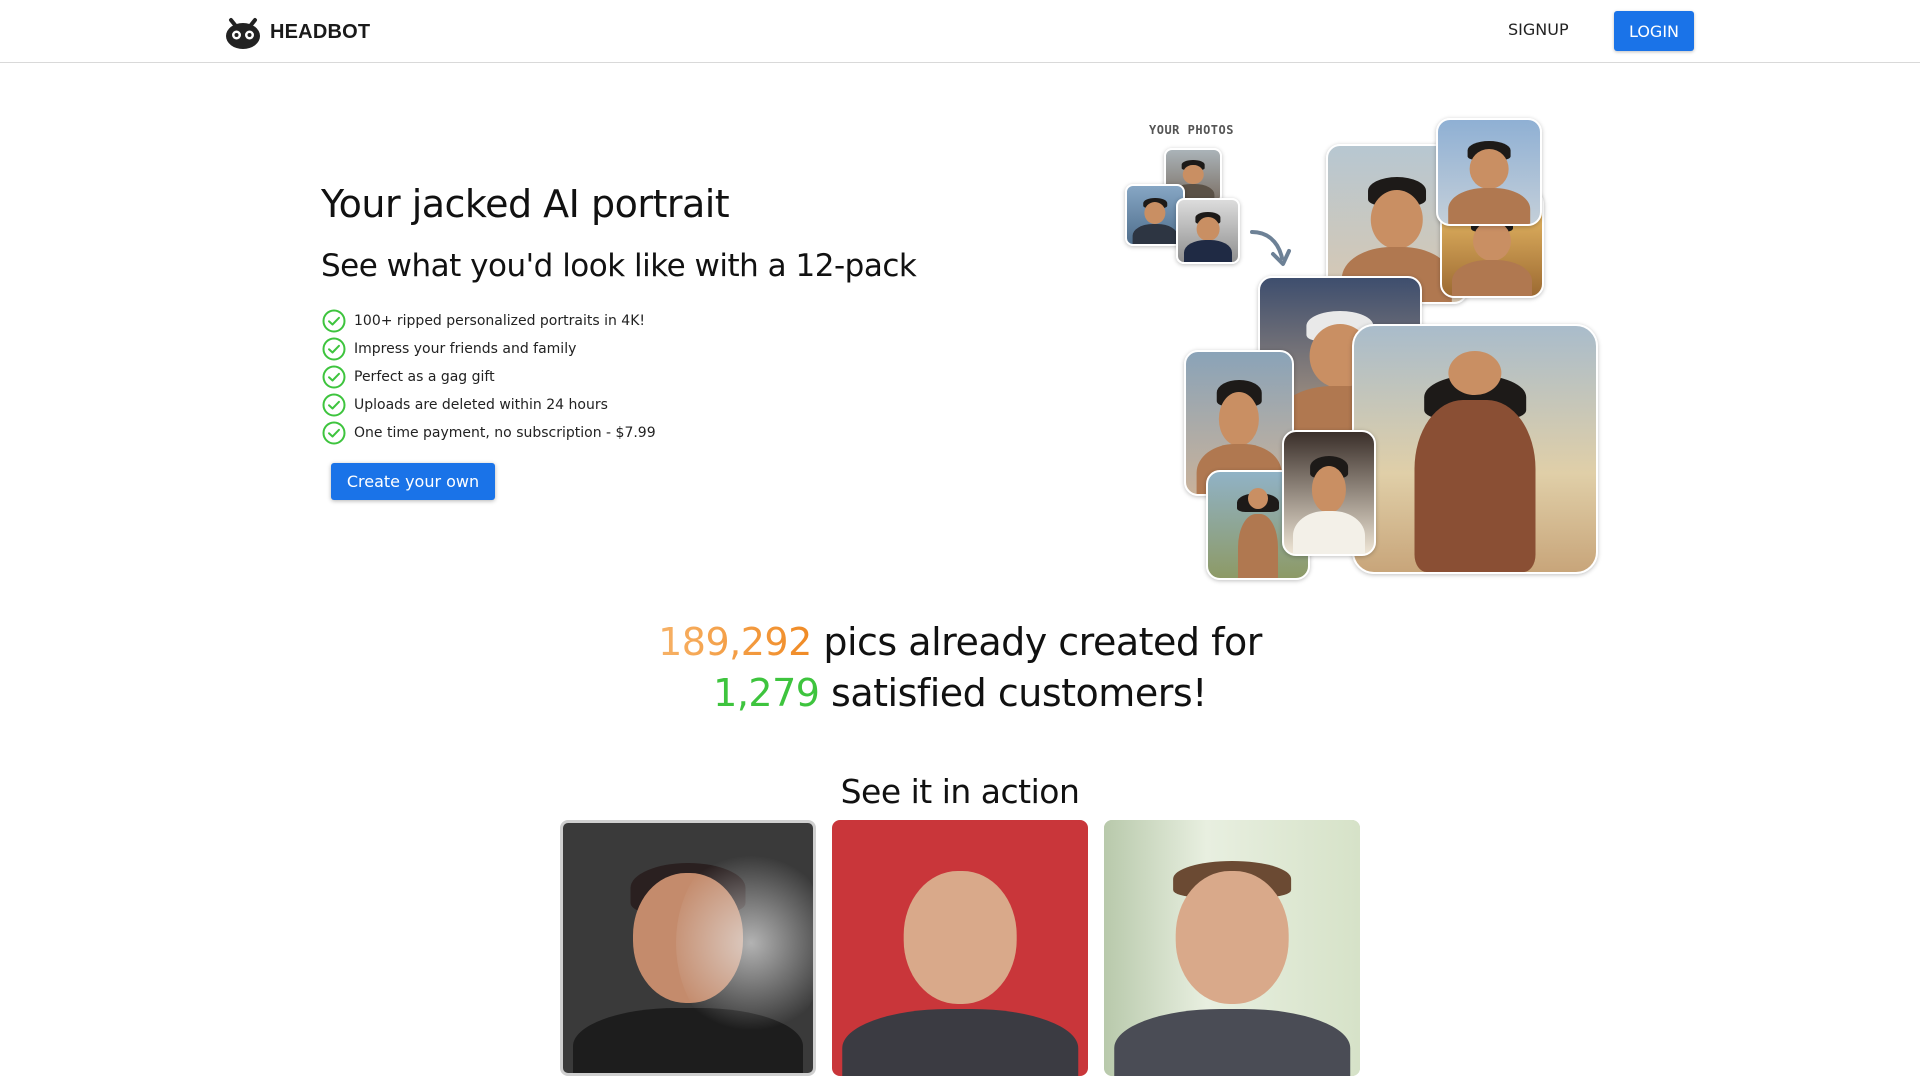  What do you see at coordinates (960, 791) in the screenshot?
I see `see-it-in-action-title: See it in action` at bounding box center [960, 791].